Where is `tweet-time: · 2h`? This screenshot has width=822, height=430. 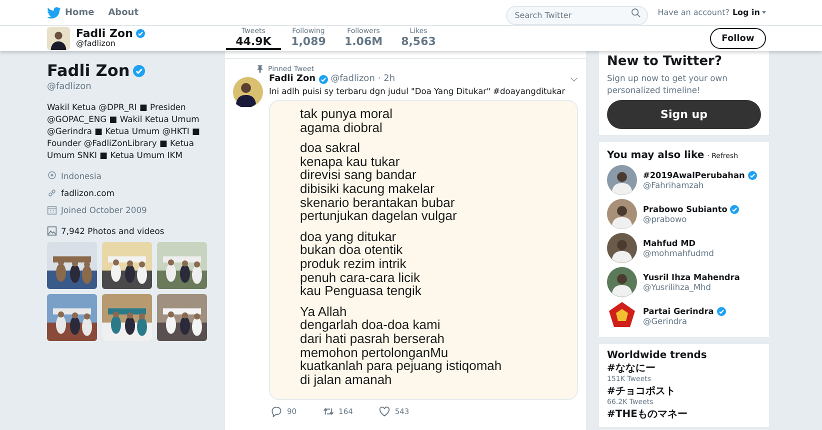
tweet-time: · 2h is located at coordinates (387, 79).